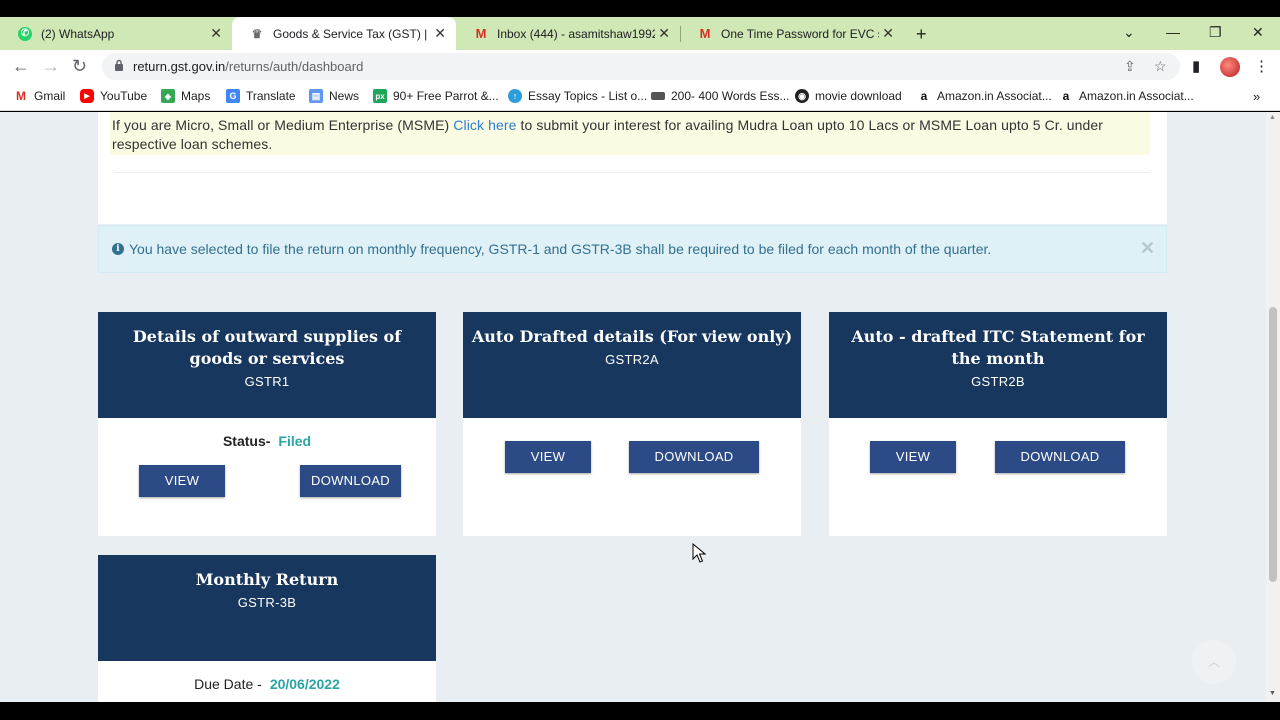 The width and height of the screenshot is (1280, 720). Describe the element at coordinates (334, 96) in the screenshot. I see `bookmark-news: ▤ News` at that location.